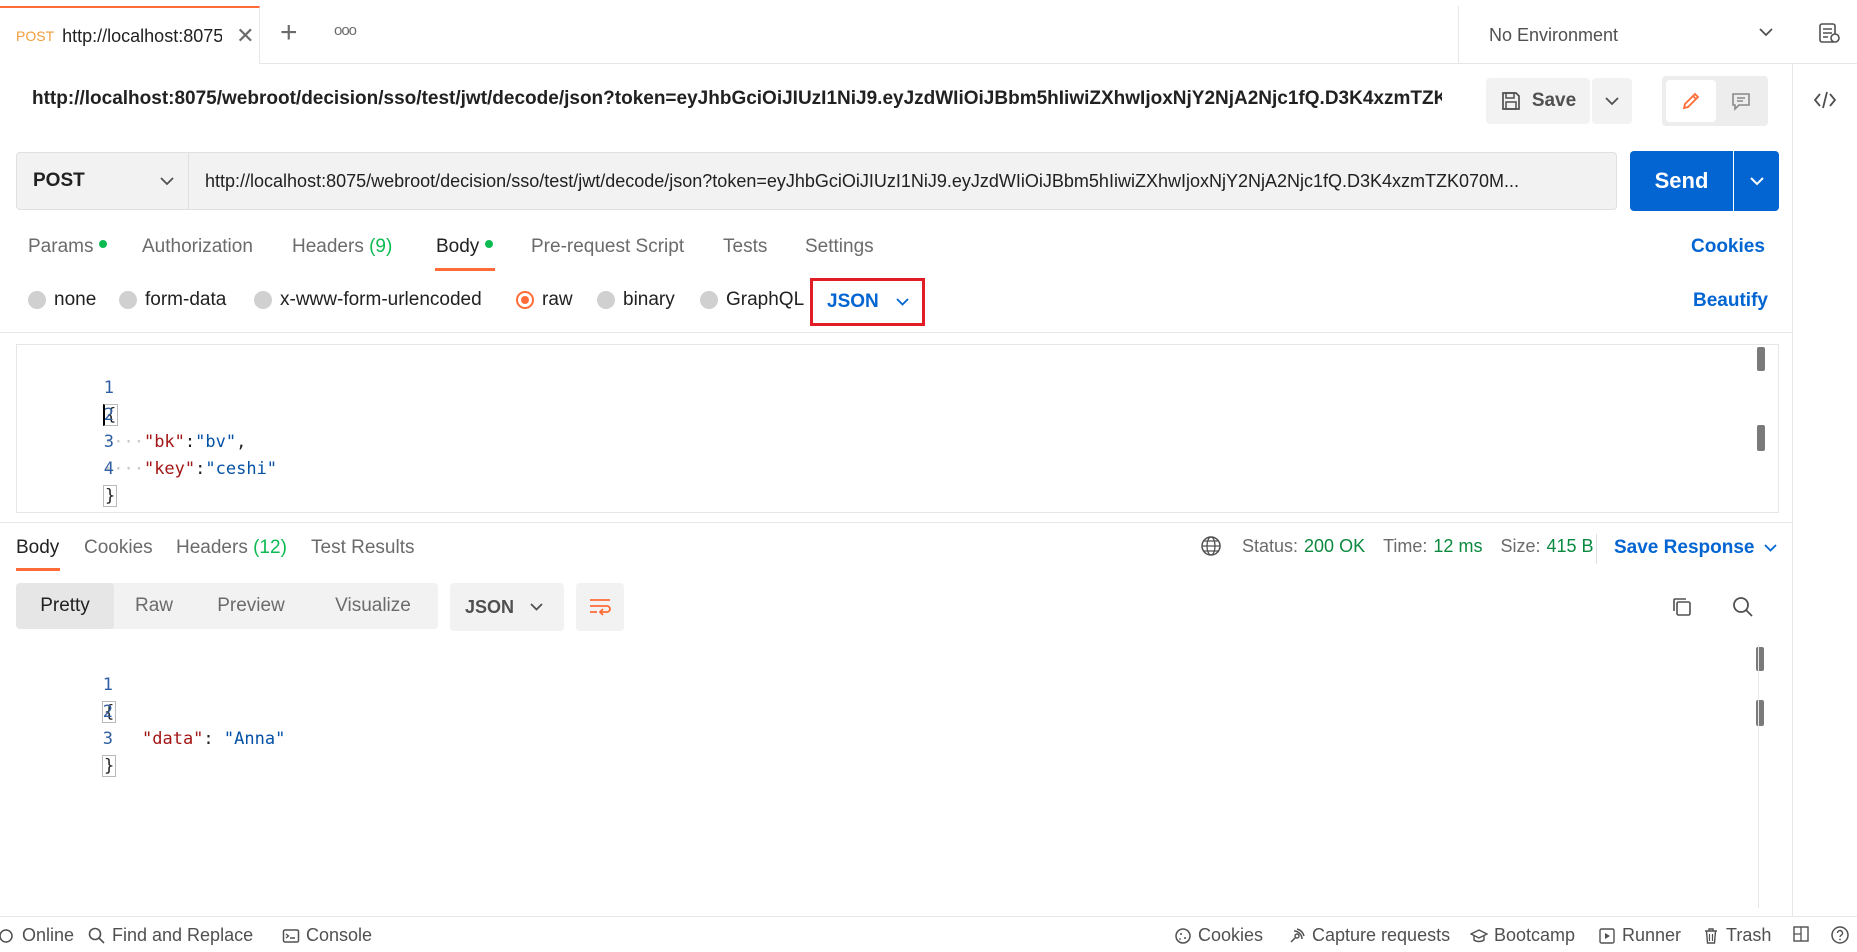 This screenshot has height=952, width=1857. What do you see at coordinates (1825, 100) in the screenshot?
I see `code-snippet-icon` at bounding box center [1825, 100].